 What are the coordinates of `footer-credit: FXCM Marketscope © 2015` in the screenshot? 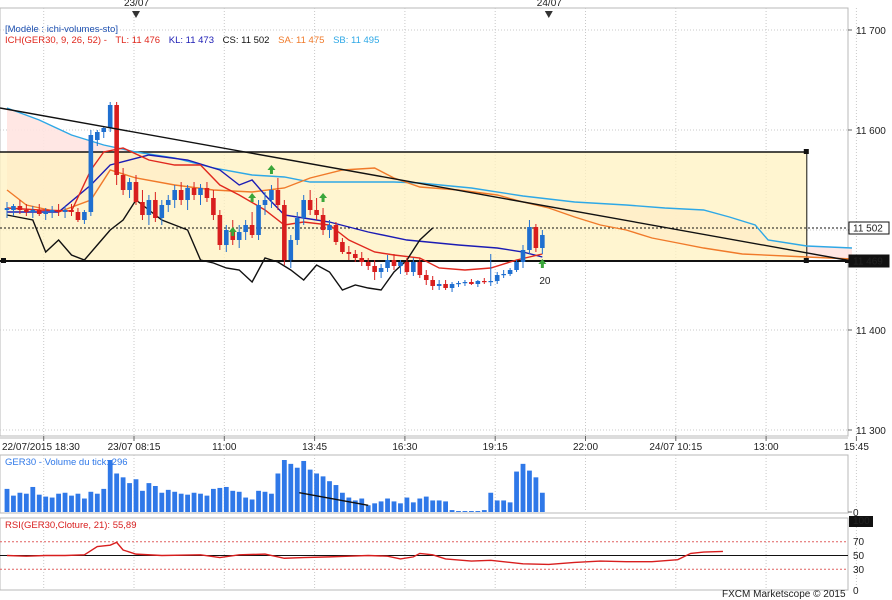 It's located at (784, 594).